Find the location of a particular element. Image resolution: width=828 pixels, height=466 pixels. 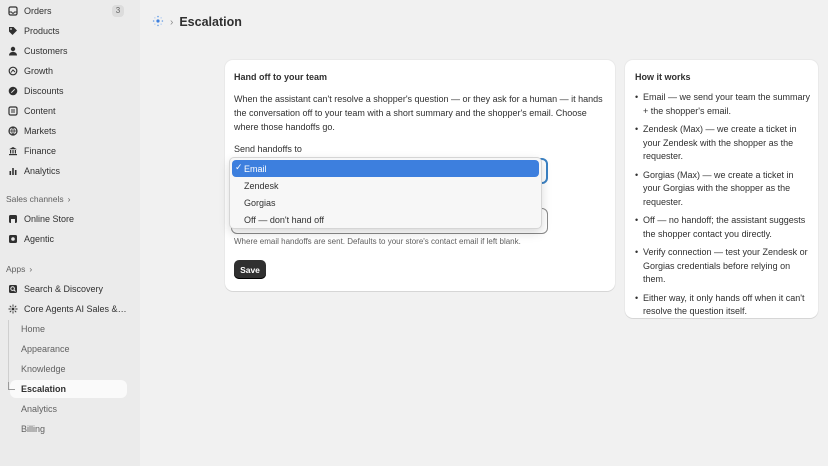

subnav-appearance: Appearance is located at coordinates (68, 349).